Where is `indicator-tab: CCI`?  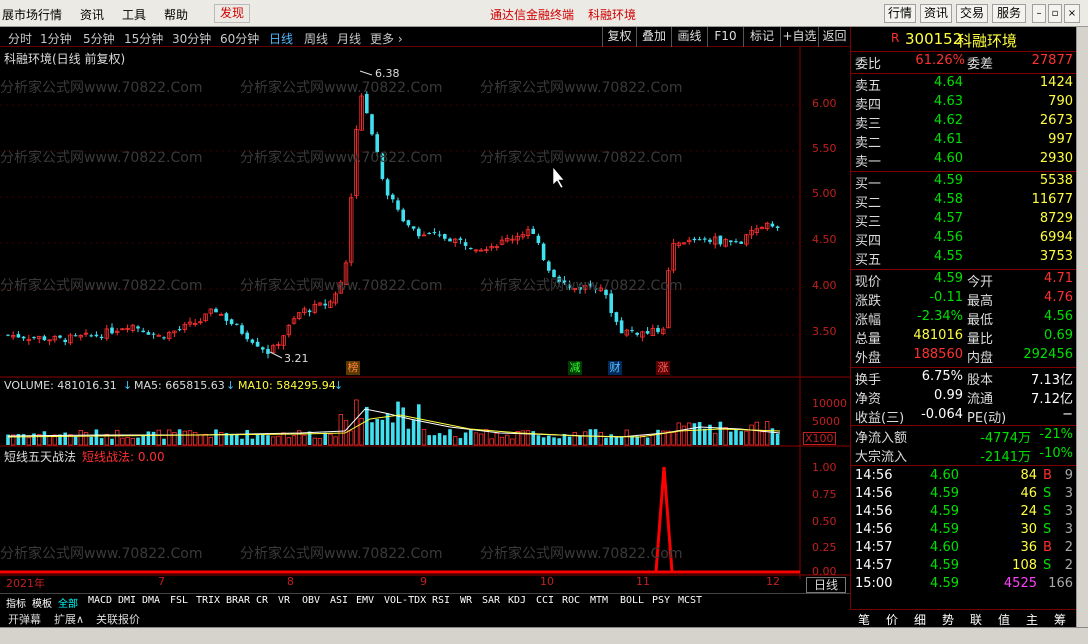
indicator-tab: CCI is located at coordinates (545, 600).